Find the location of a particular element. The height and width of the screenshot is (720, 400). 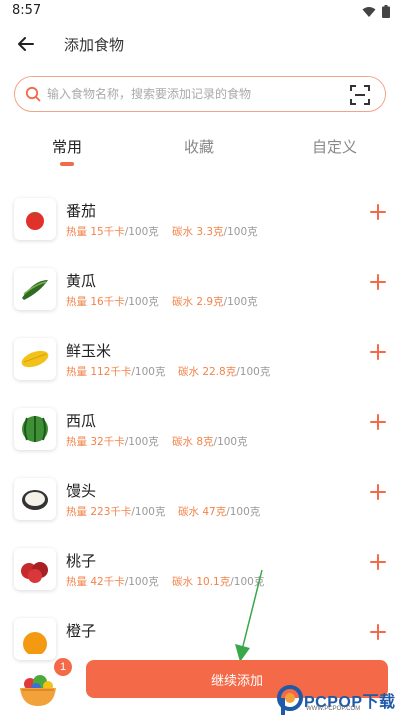

steamed-bun-icon is located at coordinates (35, 499).